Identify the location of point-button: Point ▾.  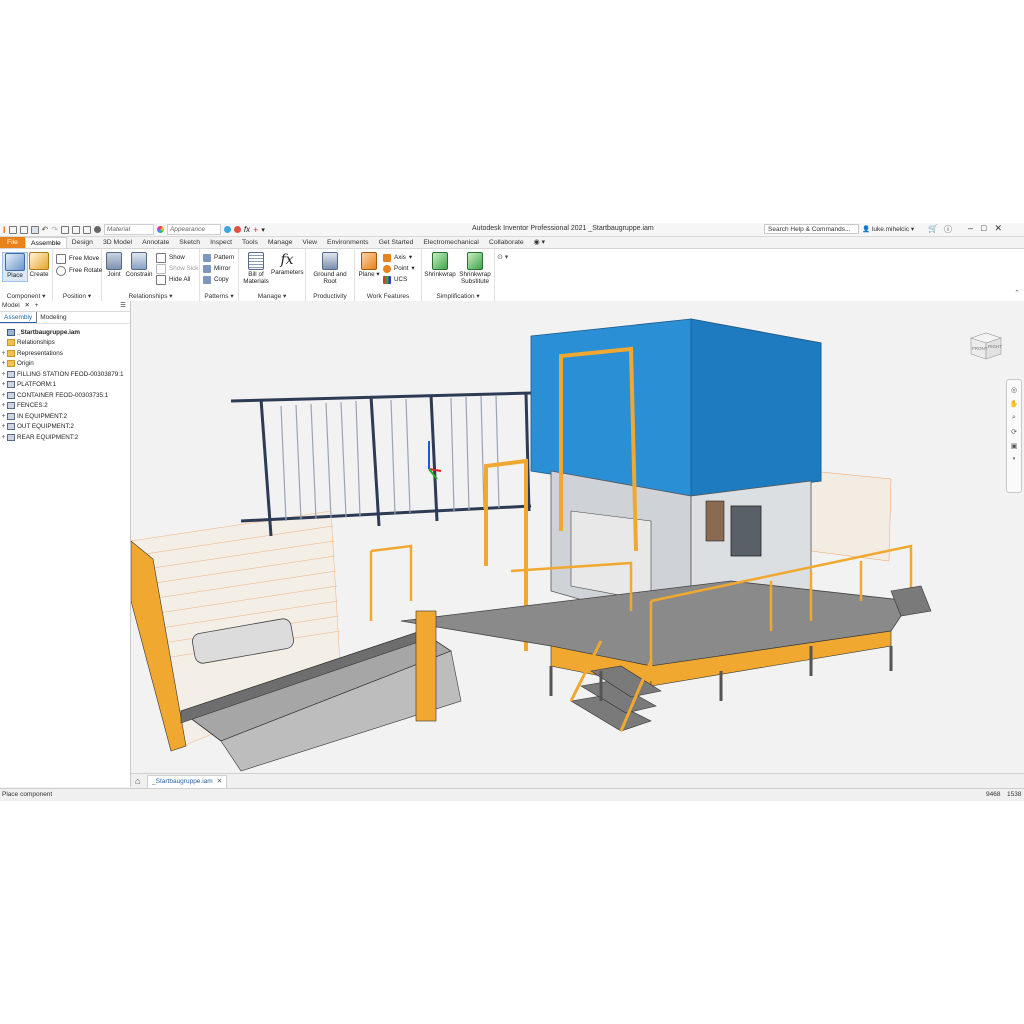
(399, 268).